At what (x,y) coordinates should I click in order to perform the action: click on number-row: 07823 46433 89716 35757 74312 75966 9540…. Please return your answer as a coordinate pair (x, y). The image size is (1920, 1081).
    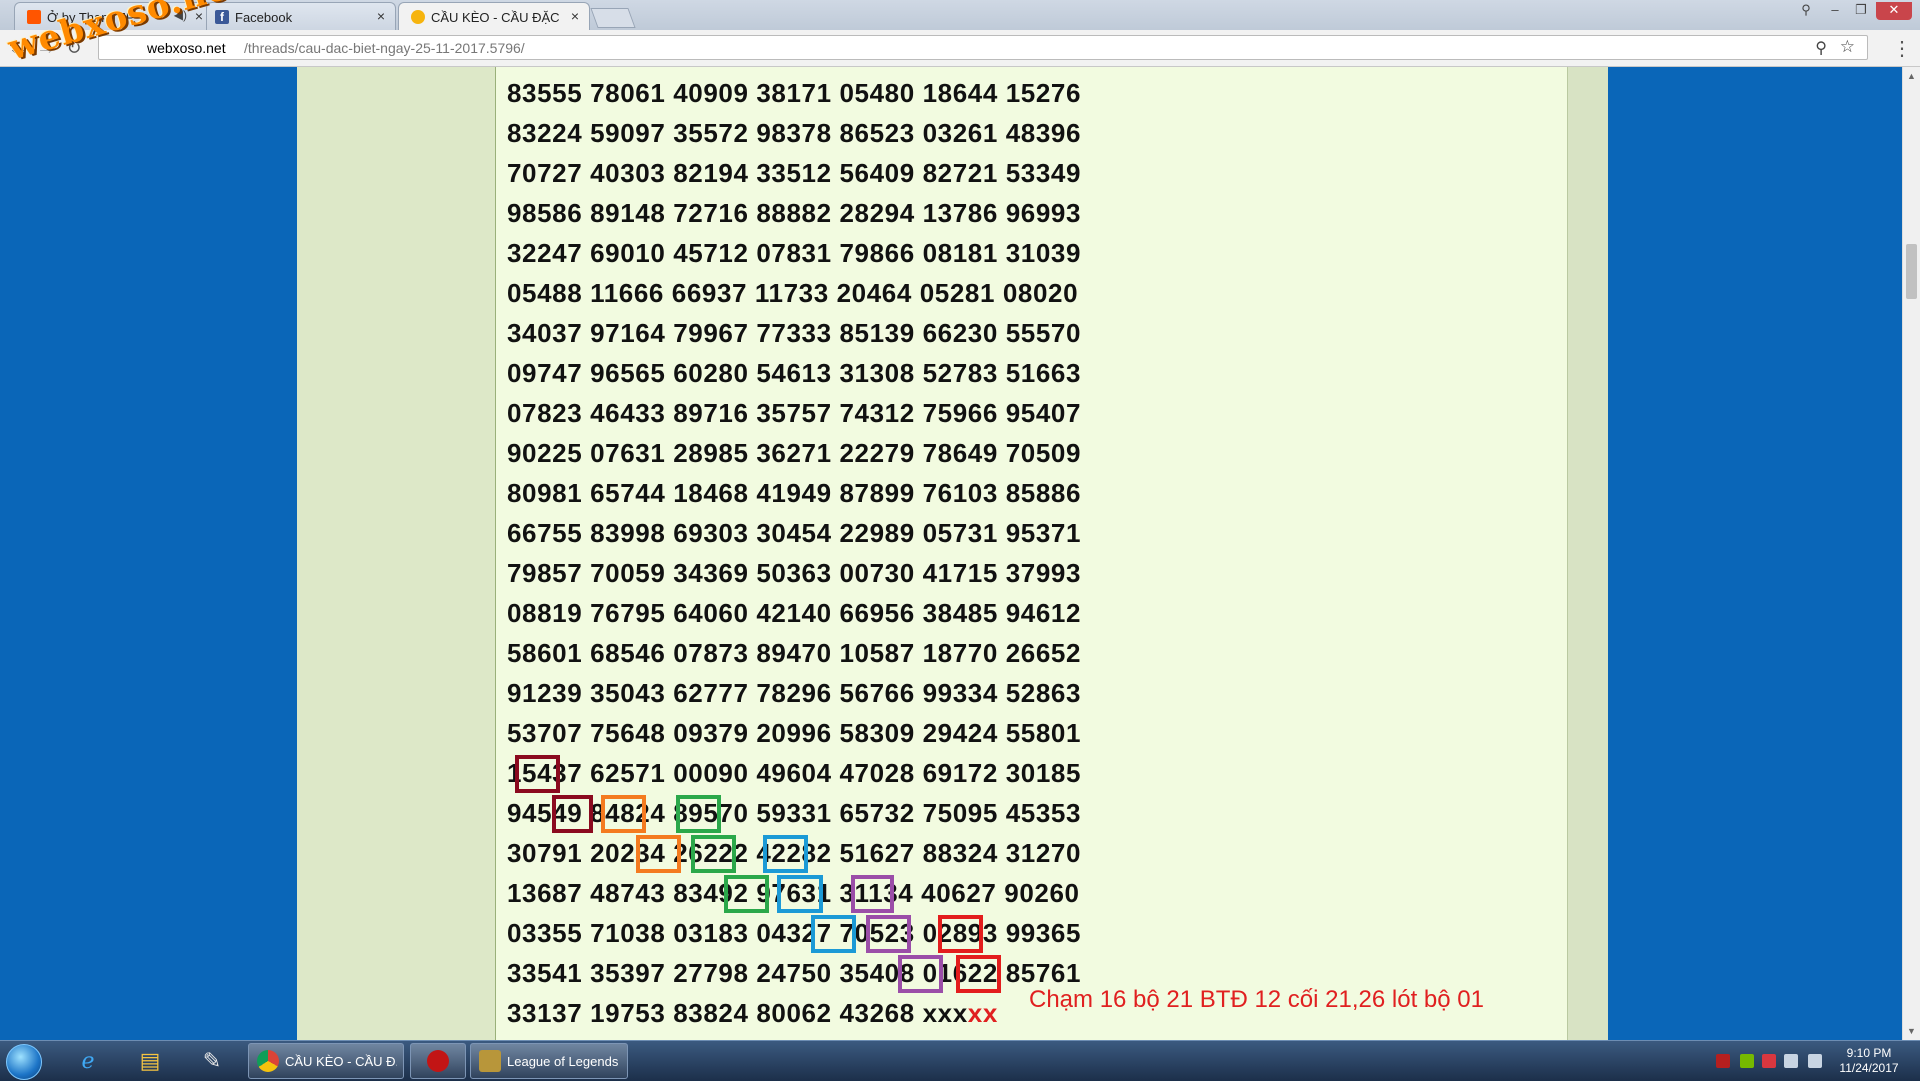
    Looking at the image, I should click on (794, 413).